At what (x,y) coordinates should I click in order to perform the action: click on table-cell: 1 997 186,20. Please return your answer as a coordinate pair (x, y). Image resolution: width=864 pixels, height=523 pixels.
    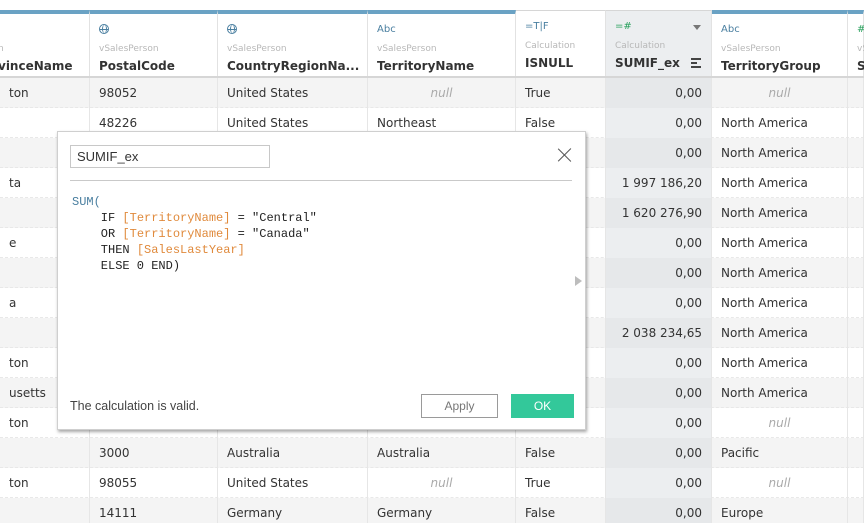
    Looking at the image, I should click on (659, 183).